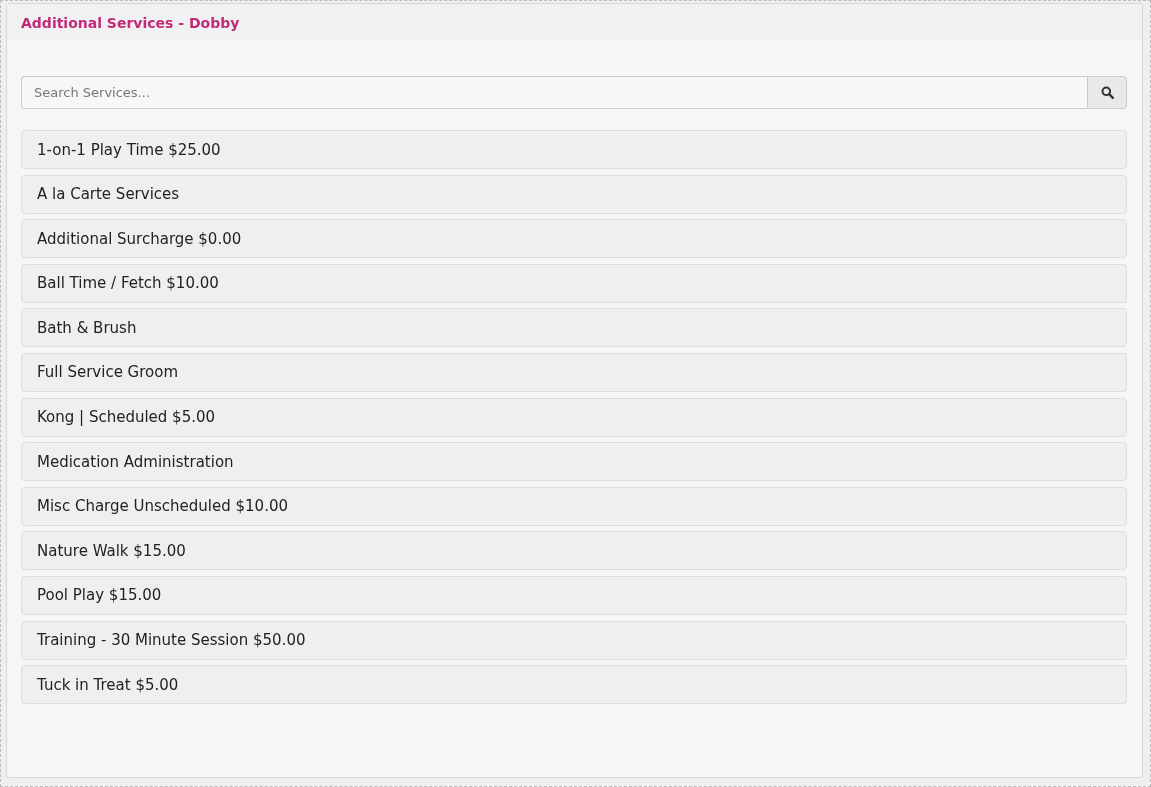 Image resolution: width=1151 pixels, height=787 pixels. I want to click on service-item: Kong | Scheduled $5.00, so click(574, 417).